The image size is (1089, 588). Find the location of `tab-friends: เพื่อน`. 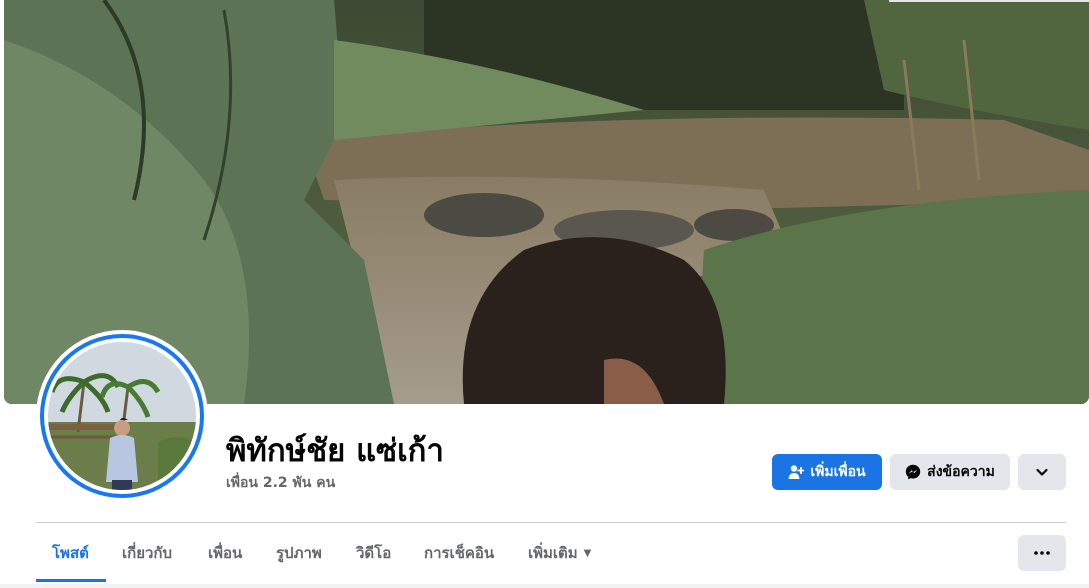

tab-friends: เพื่อน is located at coordinates (225, 553).